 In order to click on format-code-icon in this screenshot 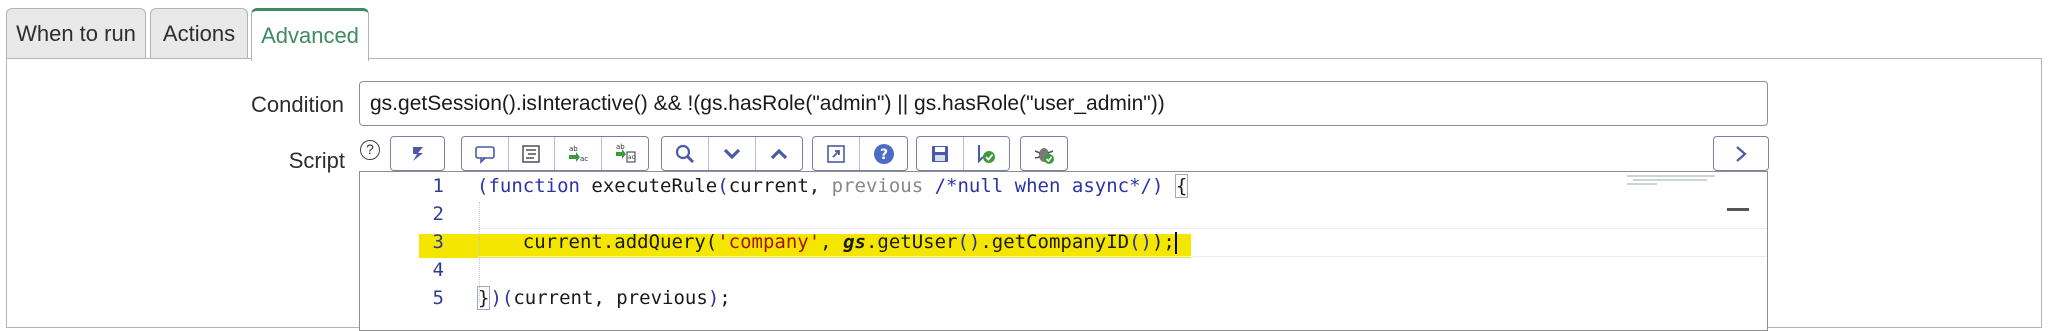, I will do `click(417, 153)`.